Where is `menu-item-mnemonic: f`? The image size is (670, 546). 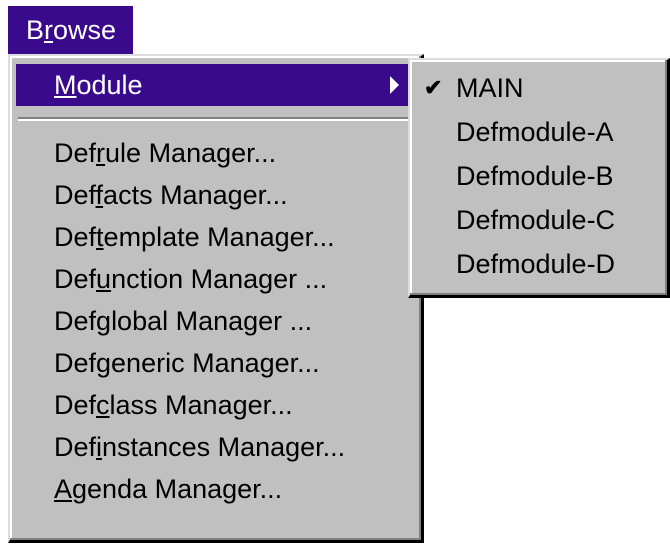 menu-item-mnemonic: f is located at coordinates (99, 195).